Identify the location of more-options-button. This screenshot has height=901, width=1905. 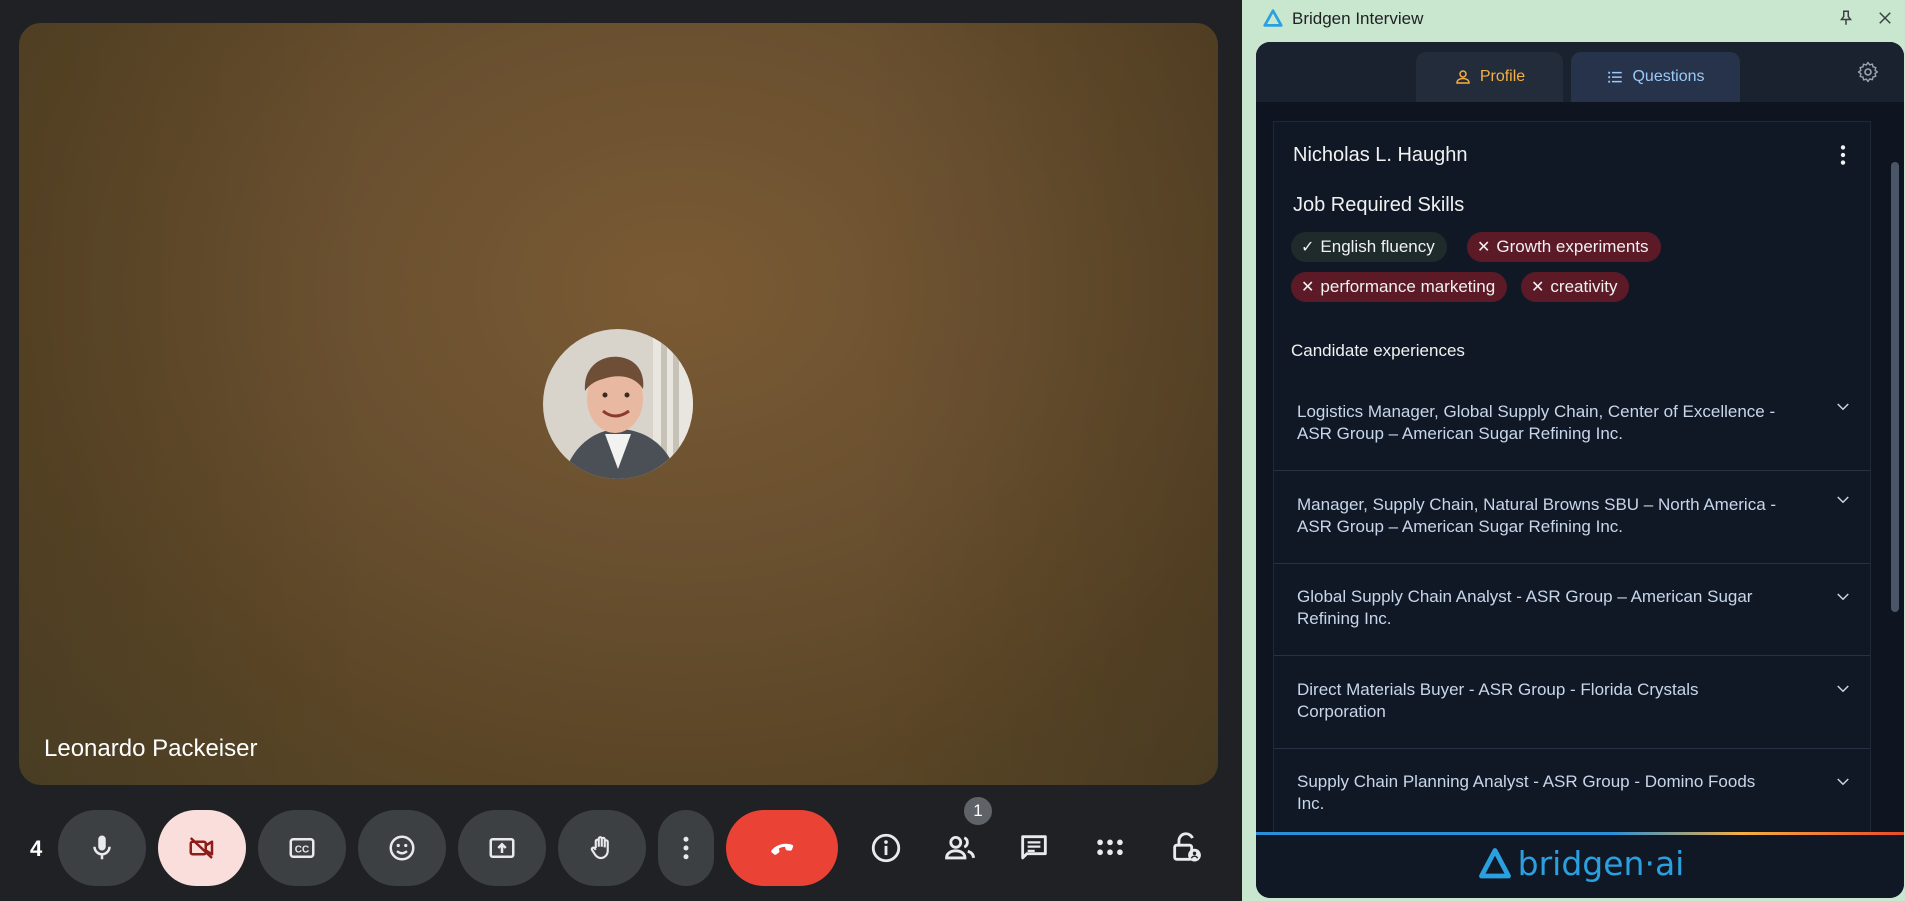
(686, 848).